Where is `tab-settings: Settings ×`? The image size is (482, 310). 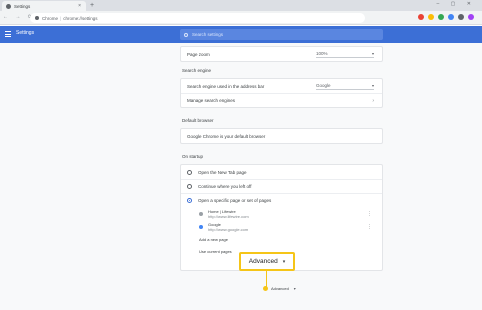
tab-settings: Settings × is located at coordinates (44, 6).